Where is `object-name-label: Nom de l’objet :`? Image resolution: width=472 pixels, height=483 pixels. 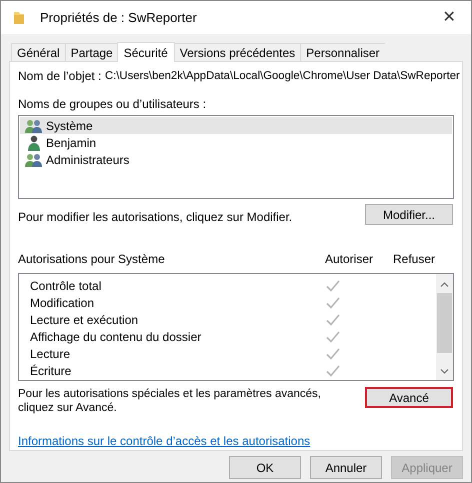
object-name-label: Nom de l’objet : is located at coordinates (60, 76).